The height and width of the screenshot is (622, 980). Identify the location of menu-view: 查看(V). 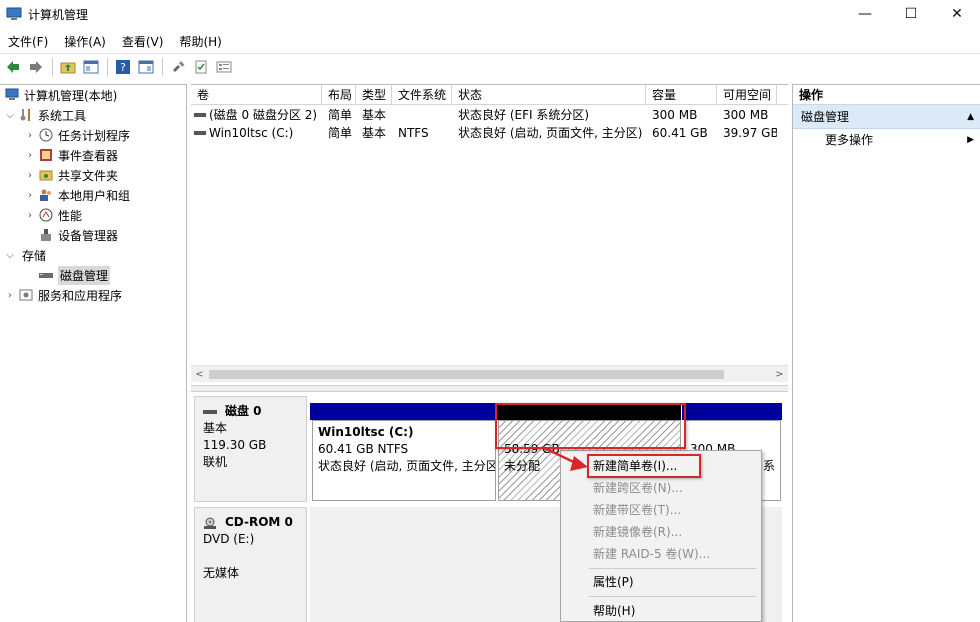
(143, 41).